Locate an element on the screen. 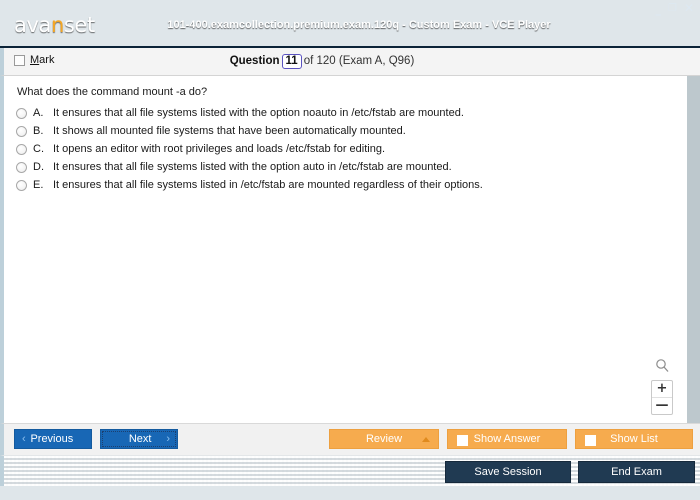  minimize-icon: _ is located at coordinates (658, 9).